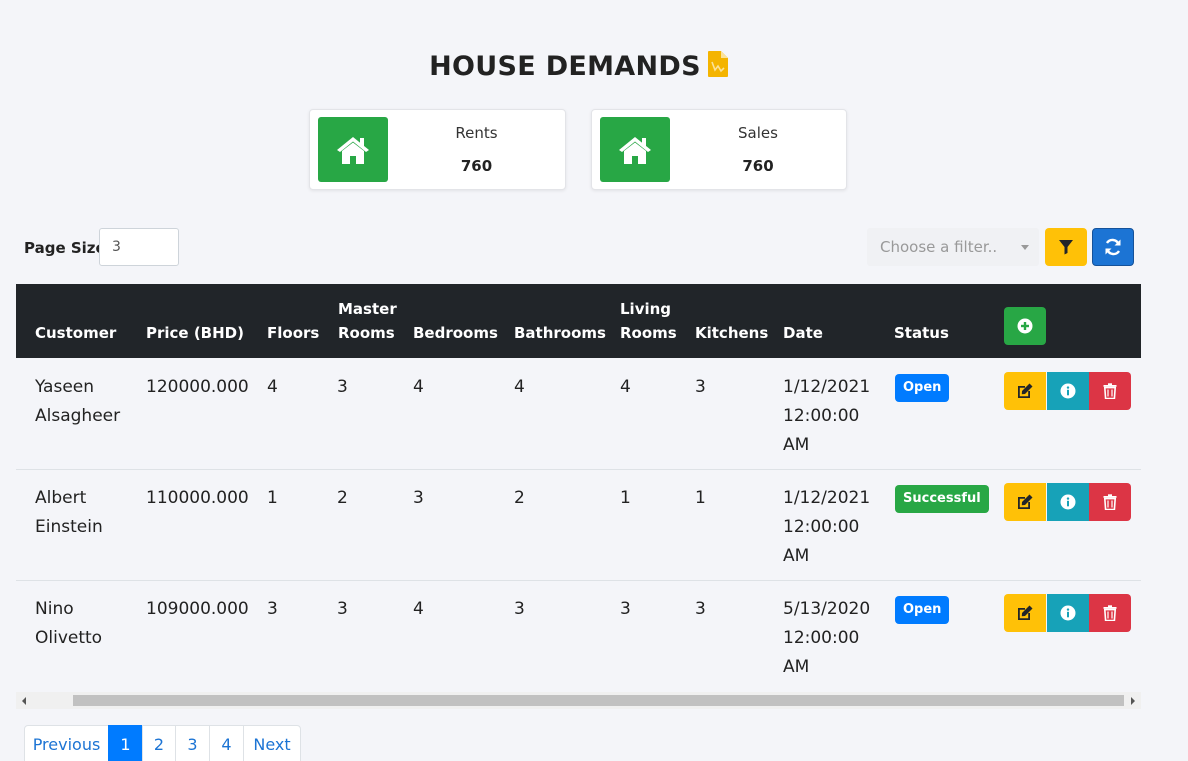 This screenshot has width=1188, height=761. What do you see at coordinates (272, 498) in the screenshot?
I see `cell-floors: 1` at bounding box center [272, 498].